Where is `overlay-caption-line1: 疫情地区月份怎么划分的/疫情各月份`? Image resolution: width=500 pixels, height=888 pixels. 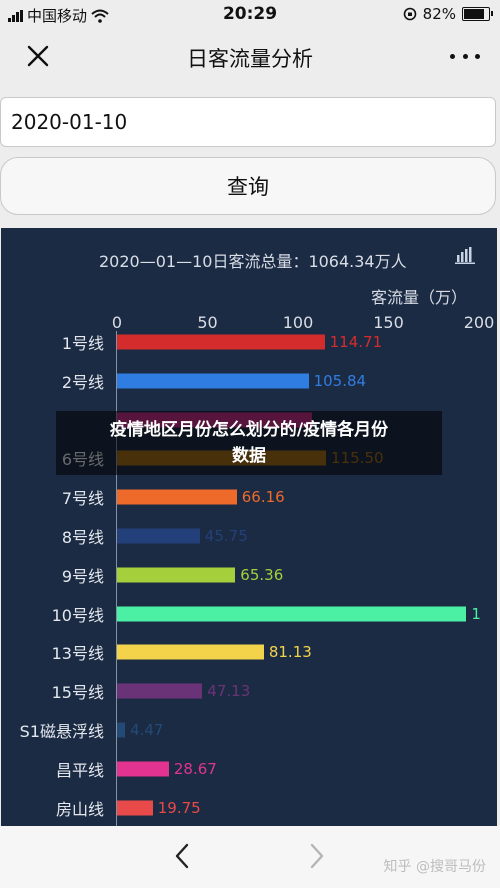 overlay-caption-line1: 疫情地区月份怎么划分的/疫情各月份 is located at coordinates (249, 430).